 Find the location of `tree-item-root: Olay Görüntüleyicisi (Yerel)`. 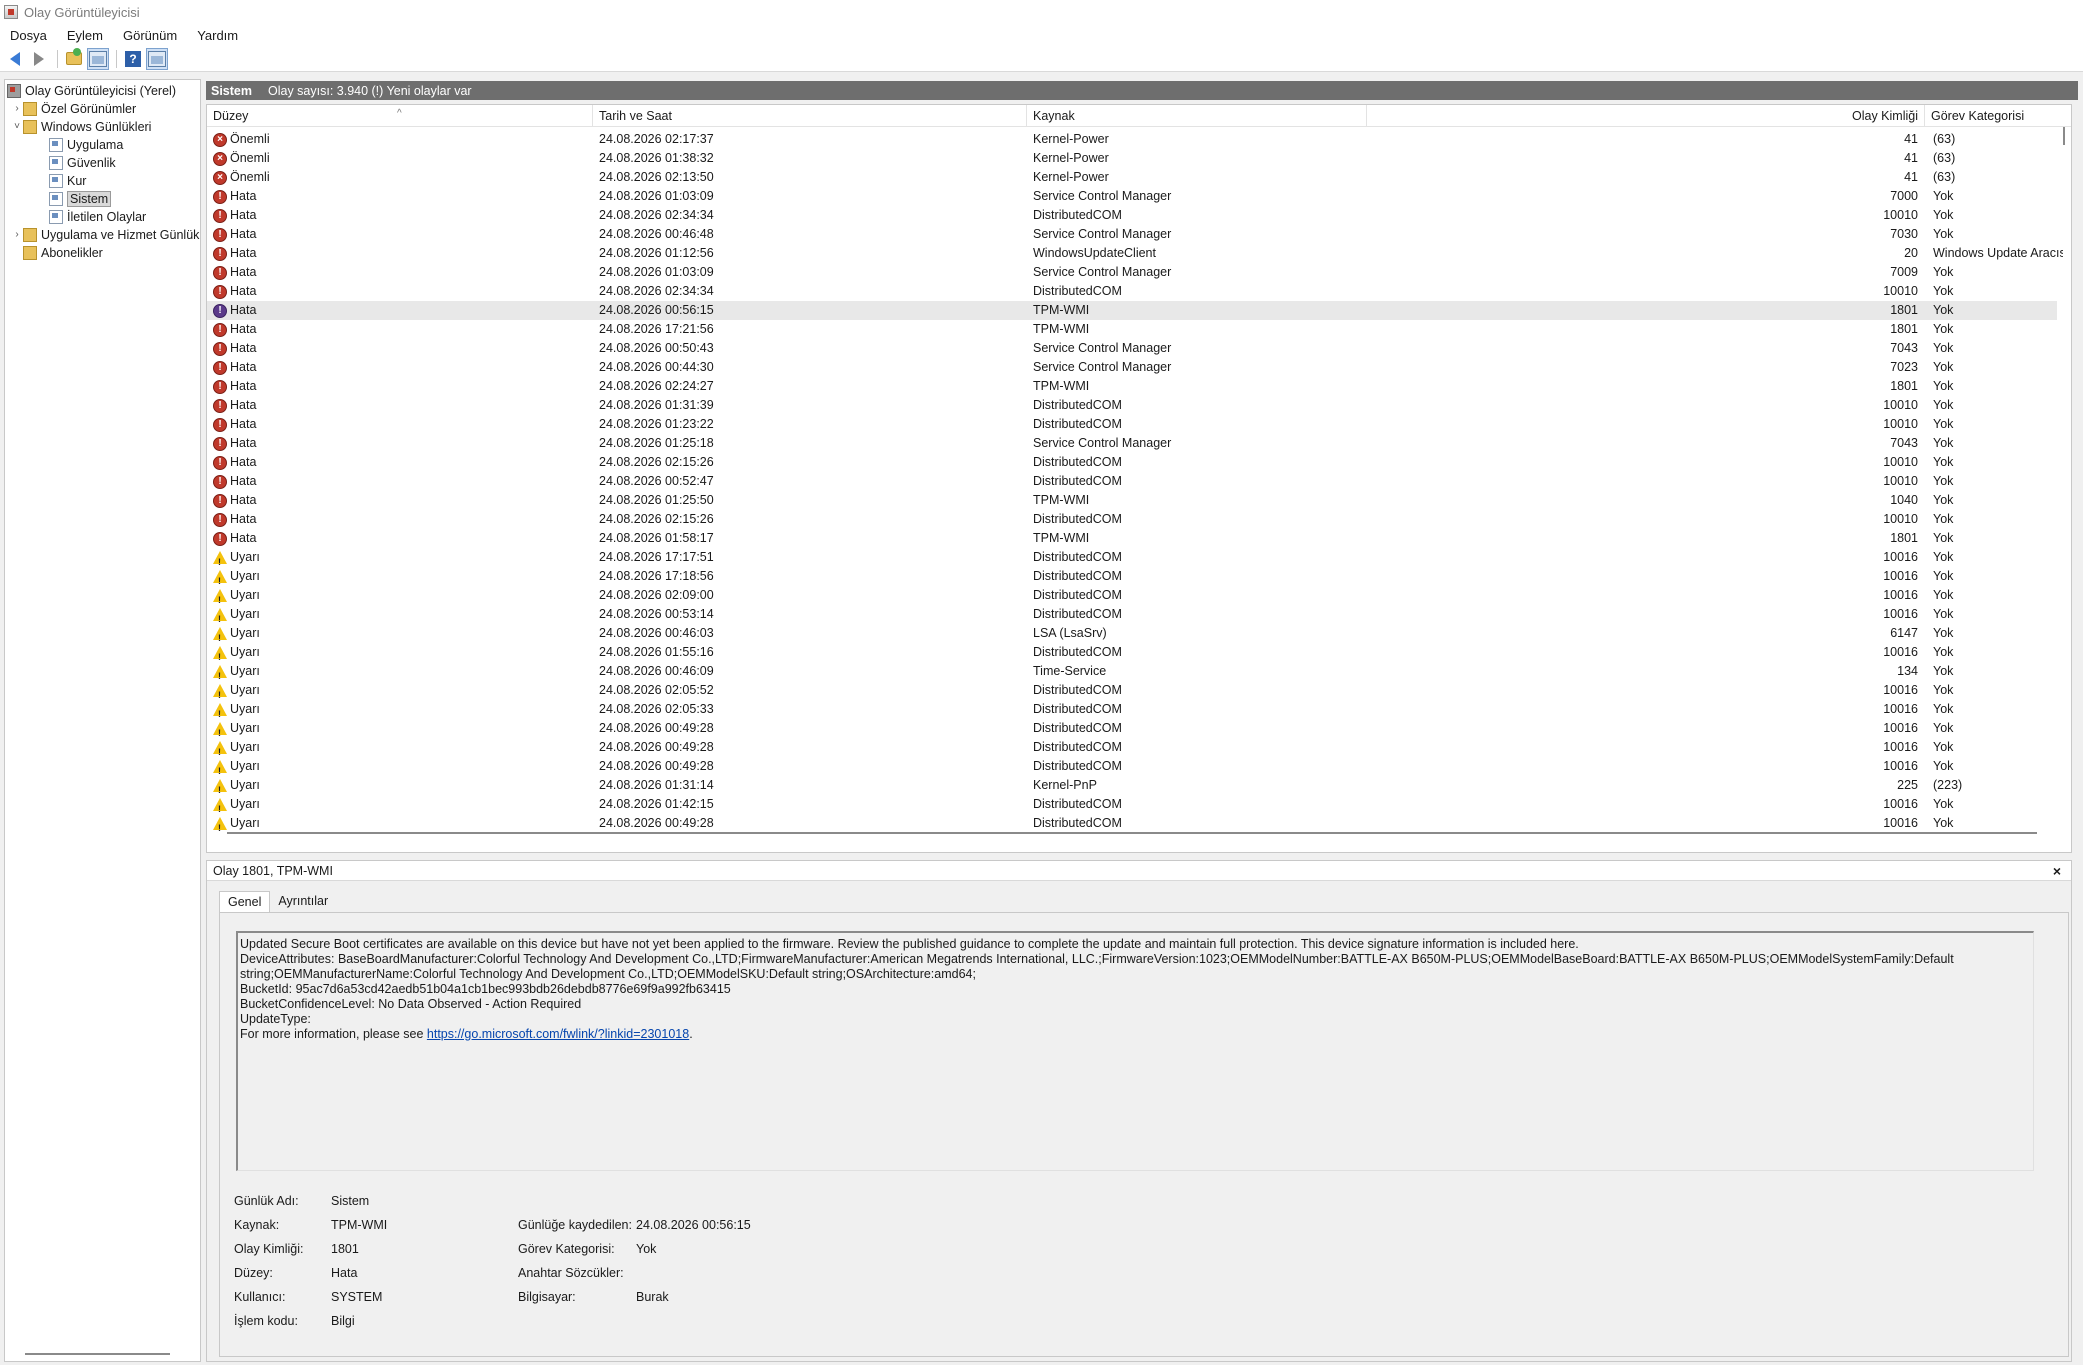

tree-item-root: Olay Görüntüleyicisi (Yerel) is located at coordinates (91, 90).